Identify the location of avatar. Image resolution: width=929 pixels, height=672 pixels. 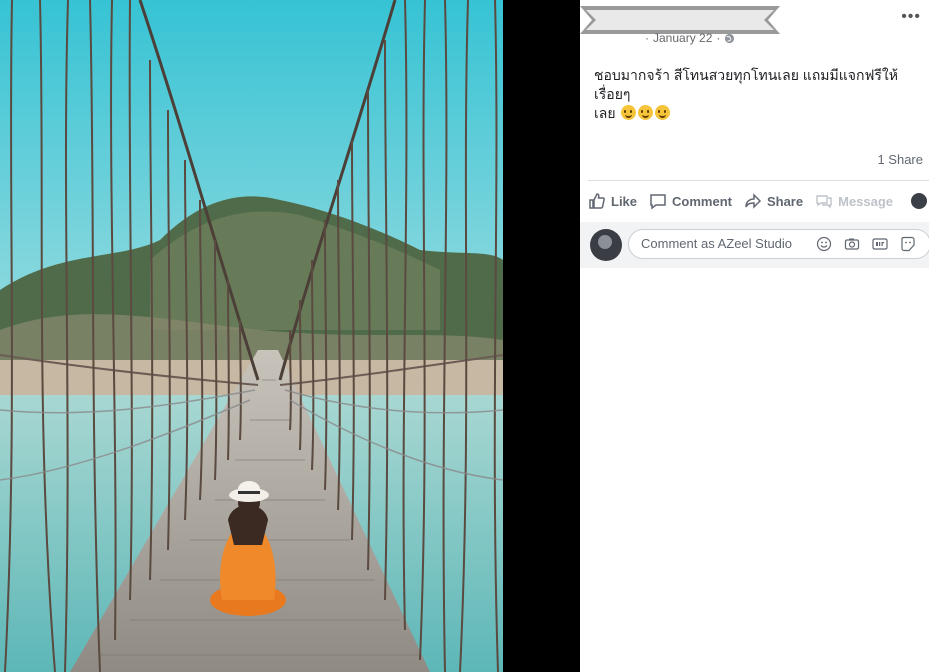
(919, 201).